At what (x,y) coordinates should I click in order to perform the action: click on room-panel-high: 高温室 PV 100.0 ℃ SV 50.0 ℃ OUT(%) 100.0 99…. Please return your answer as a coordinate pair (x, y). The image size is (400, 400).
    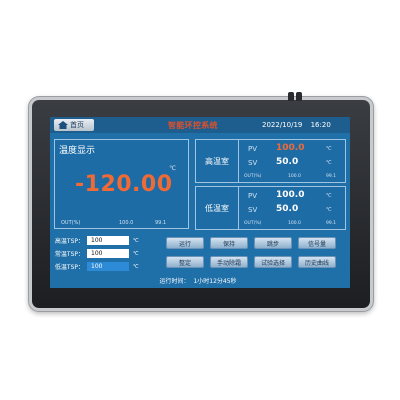
    Looking at the image, I should click on (270, 161).